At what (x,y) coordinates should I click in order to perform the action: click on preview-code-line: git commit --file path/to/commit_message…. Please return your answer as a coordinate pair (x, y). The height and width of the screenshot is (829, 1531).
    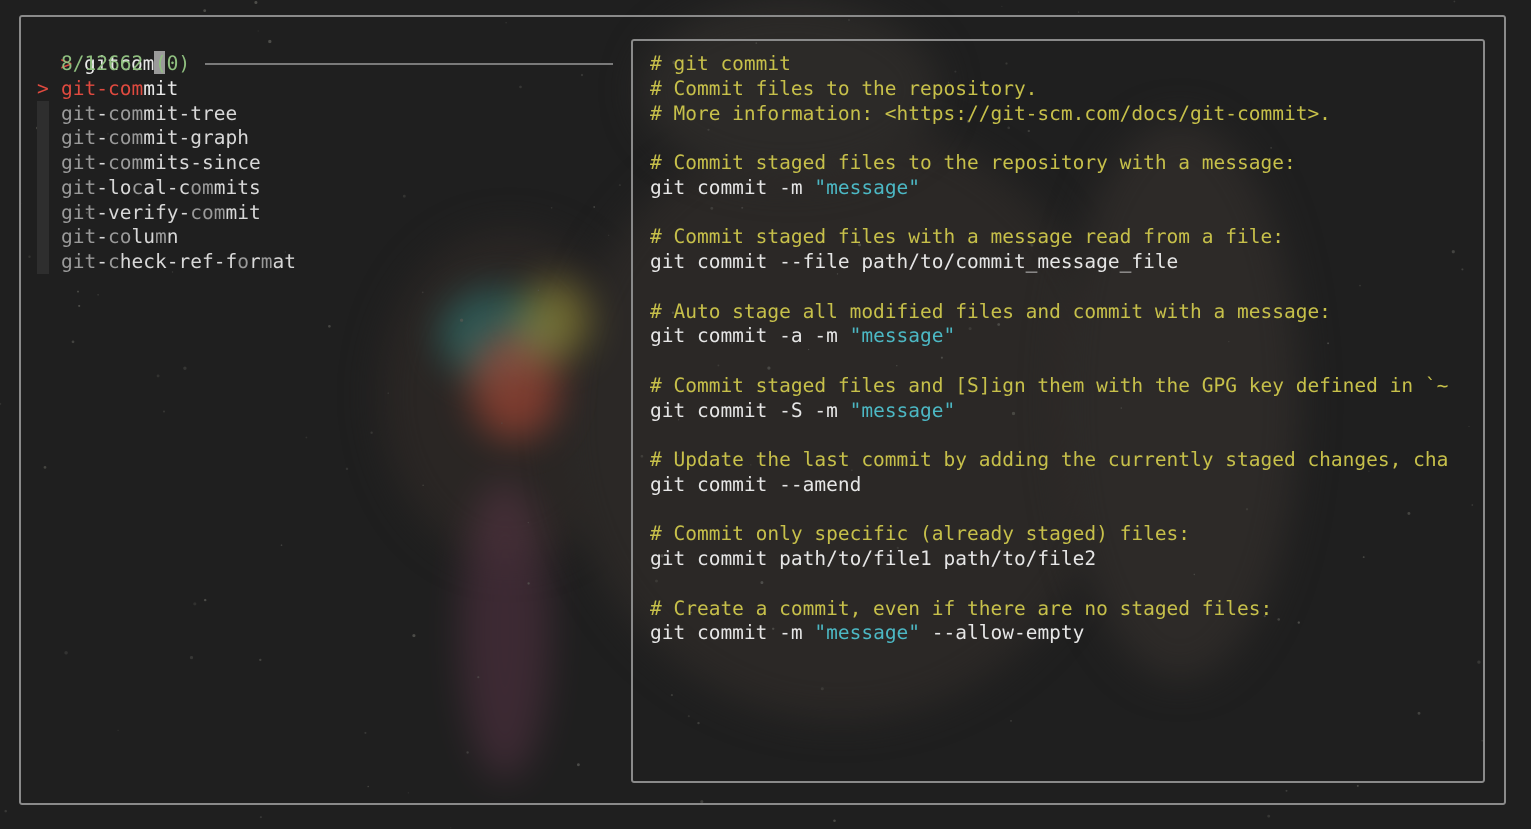
    Looking at the image, I should click on (914, 261).